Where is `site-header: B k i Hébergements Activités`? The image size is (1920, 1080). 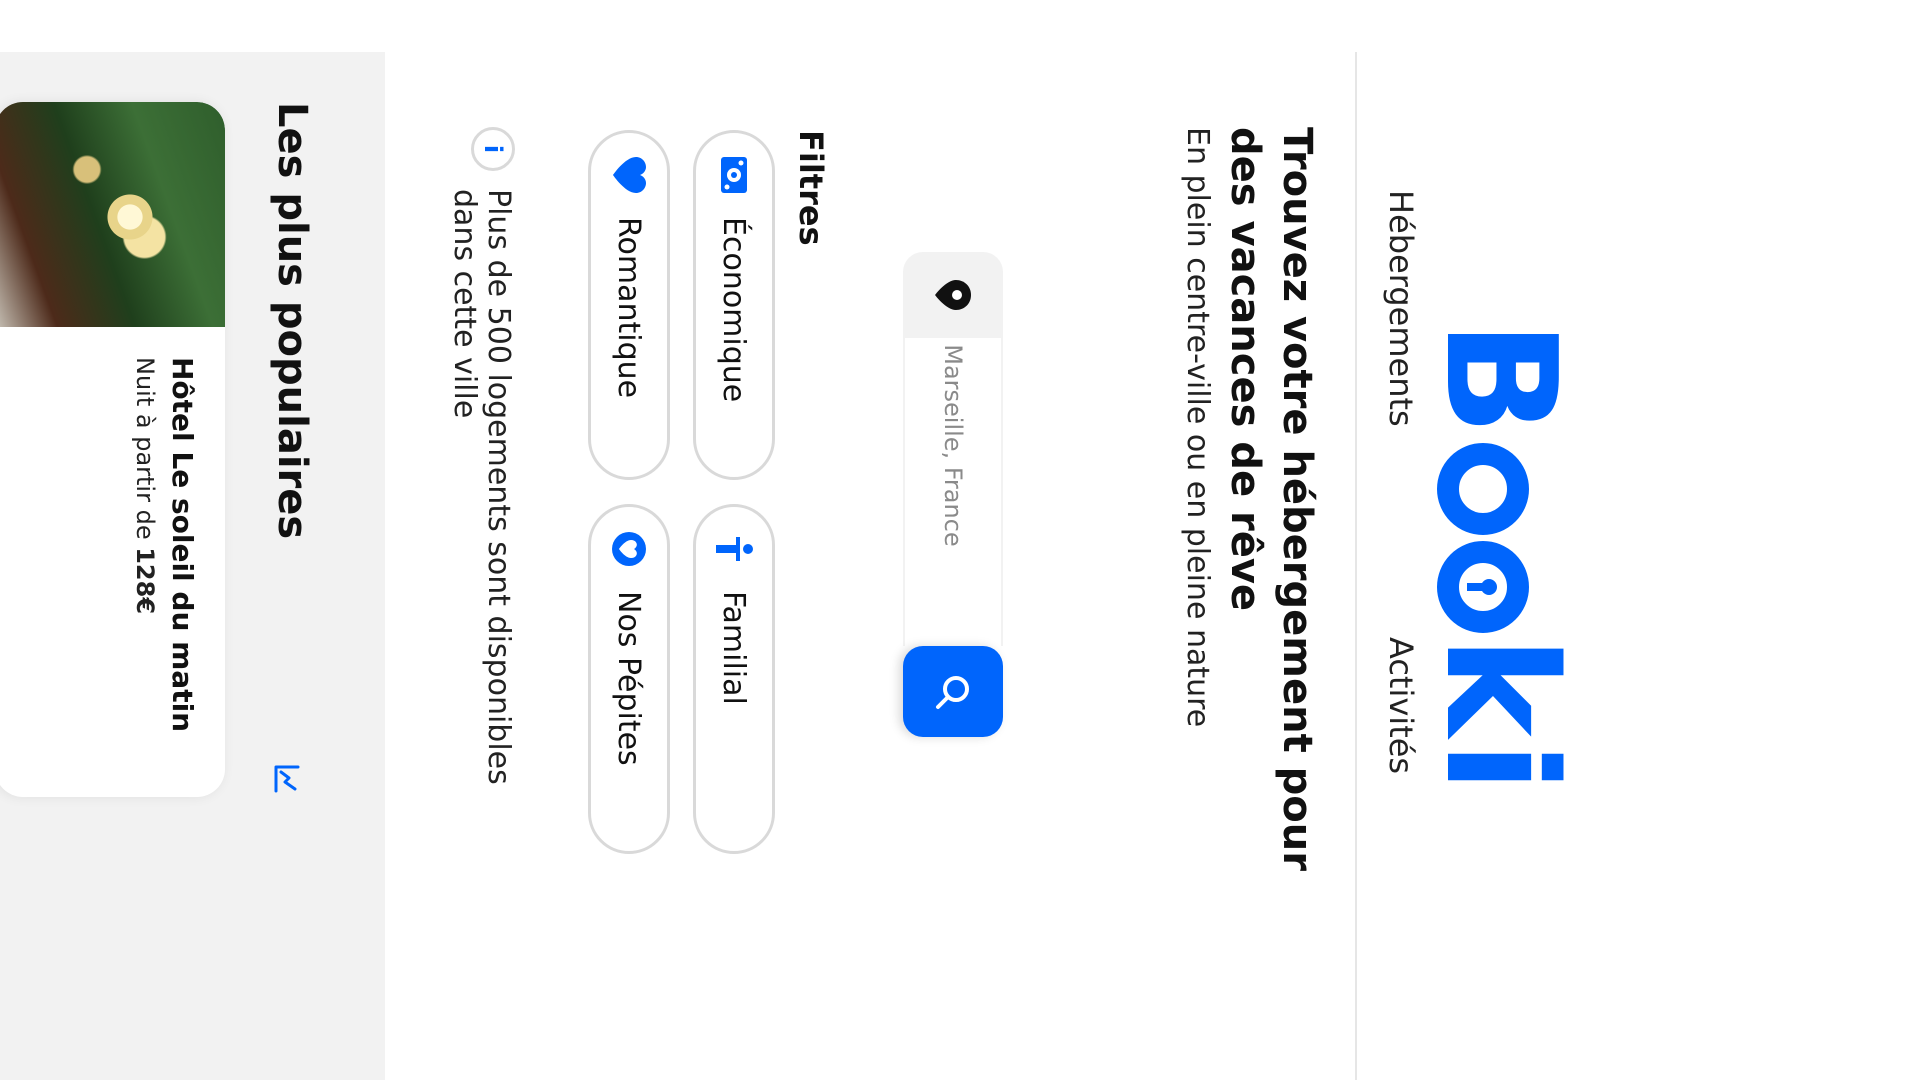 site-header: B k i Hébergements Activités is located at coordinates (1472, 566).